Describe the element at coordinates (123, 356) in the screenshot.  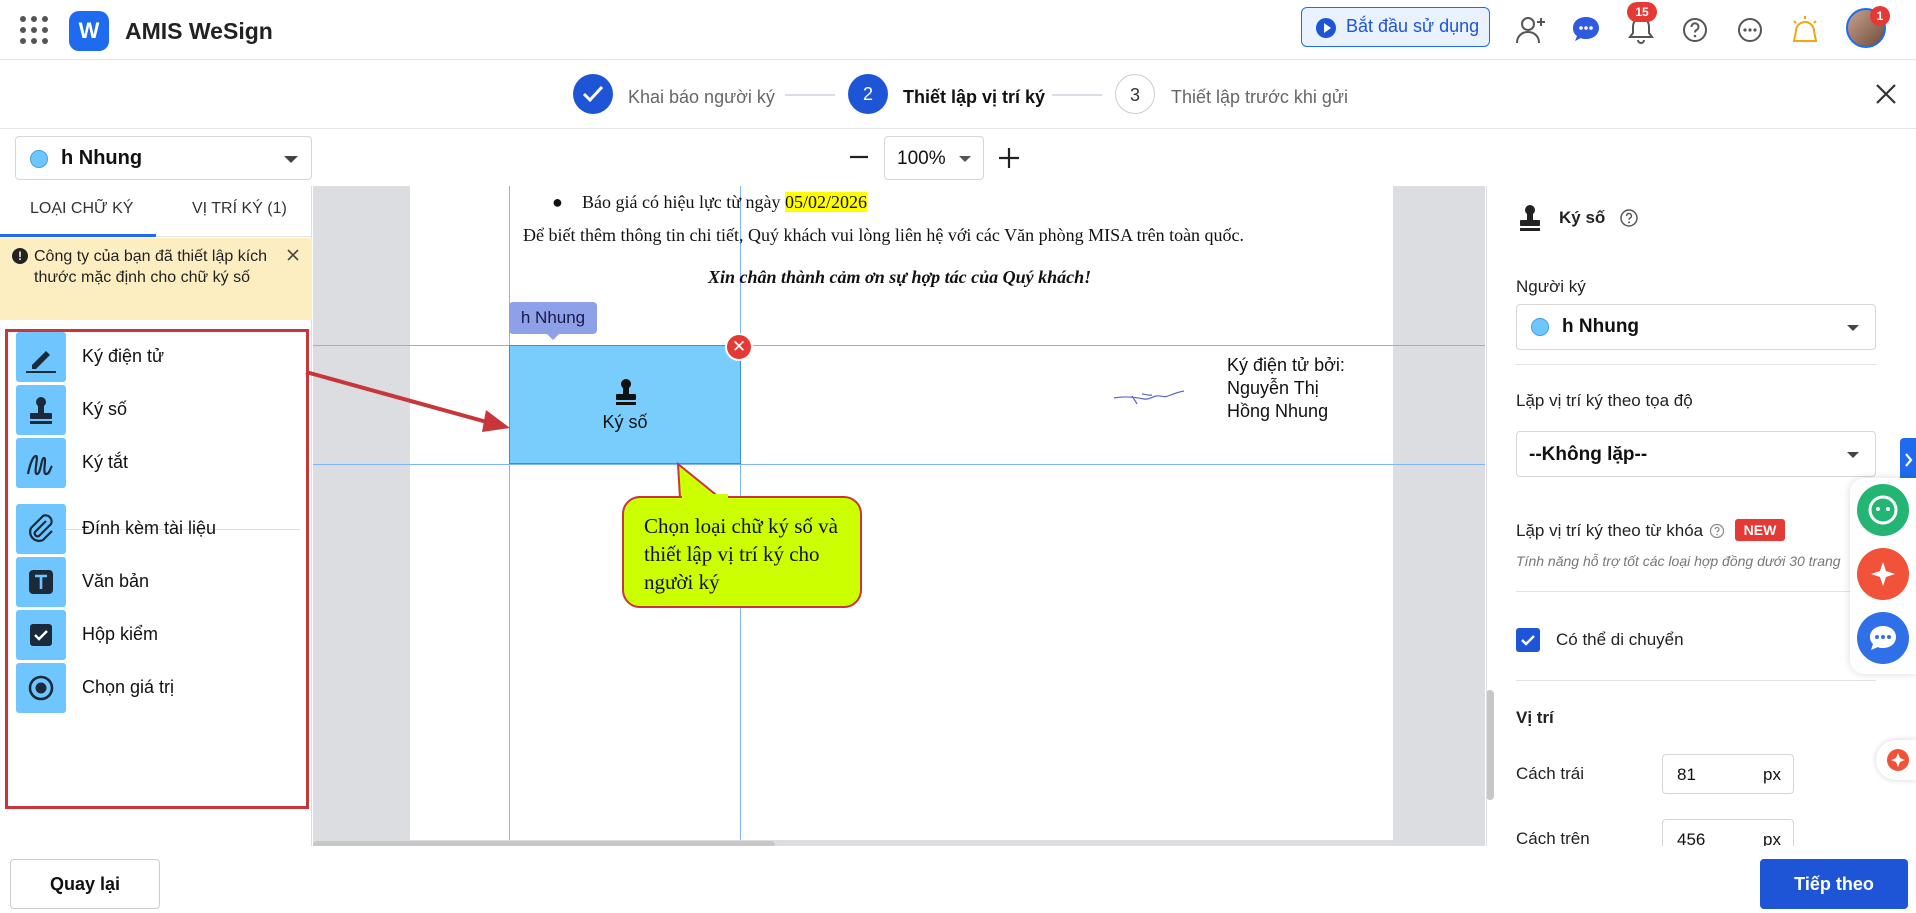
I see `type-label: Ký điện tử` at that location.